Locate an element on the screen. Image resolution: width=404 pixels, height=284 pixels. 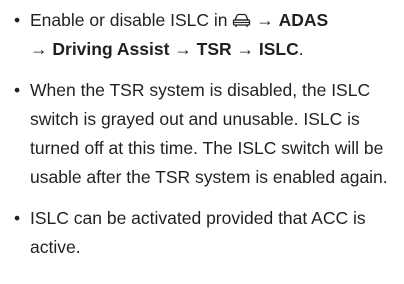
menu-path-driving-assist: Driving Assist is located at coordinates (111, 49).